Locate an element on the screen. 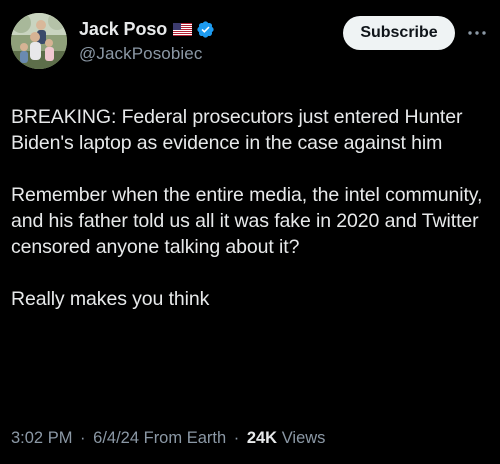  more-options-icon is located at coordinates (477, 33).